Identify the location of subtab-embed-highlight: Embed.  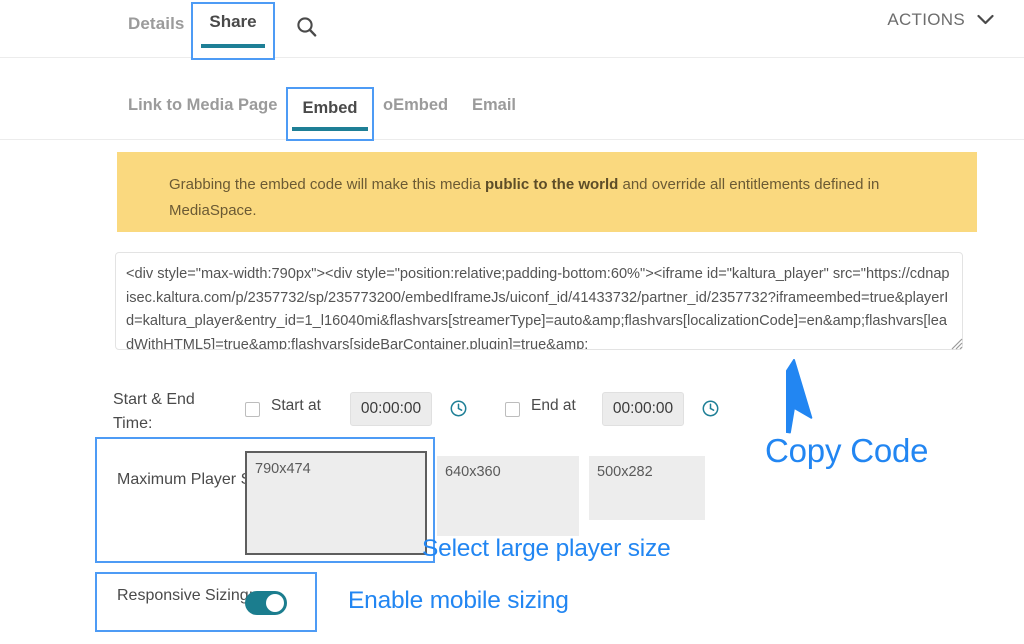
(330, 114).